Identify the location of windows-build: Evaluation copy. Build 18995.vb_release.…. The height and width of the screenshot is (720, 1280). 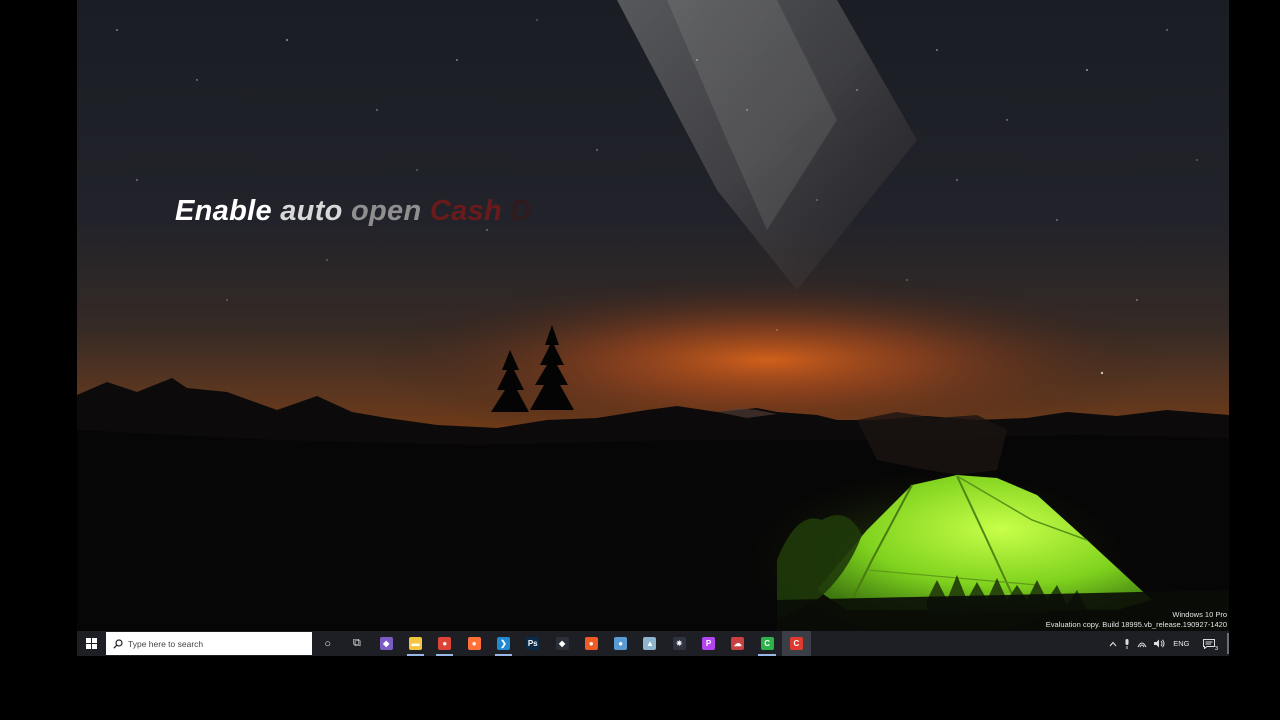
(1136, 624).